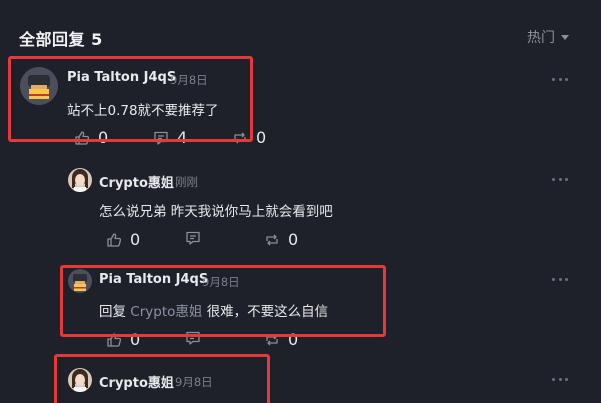 The height and width of the screenshot is (403, 601). I want to click on sort-label: 热门, so click(541, 38).